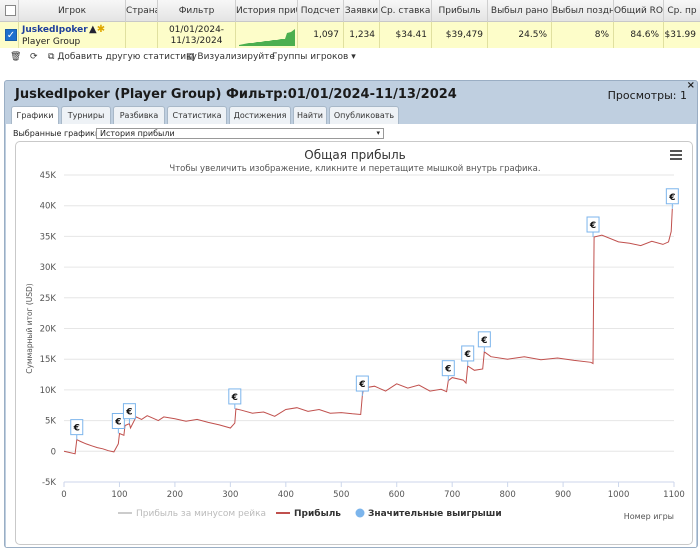 The width and height of the screenshot is (700, 550). I want to click on x-tick-label: 0, so click(63, 495).